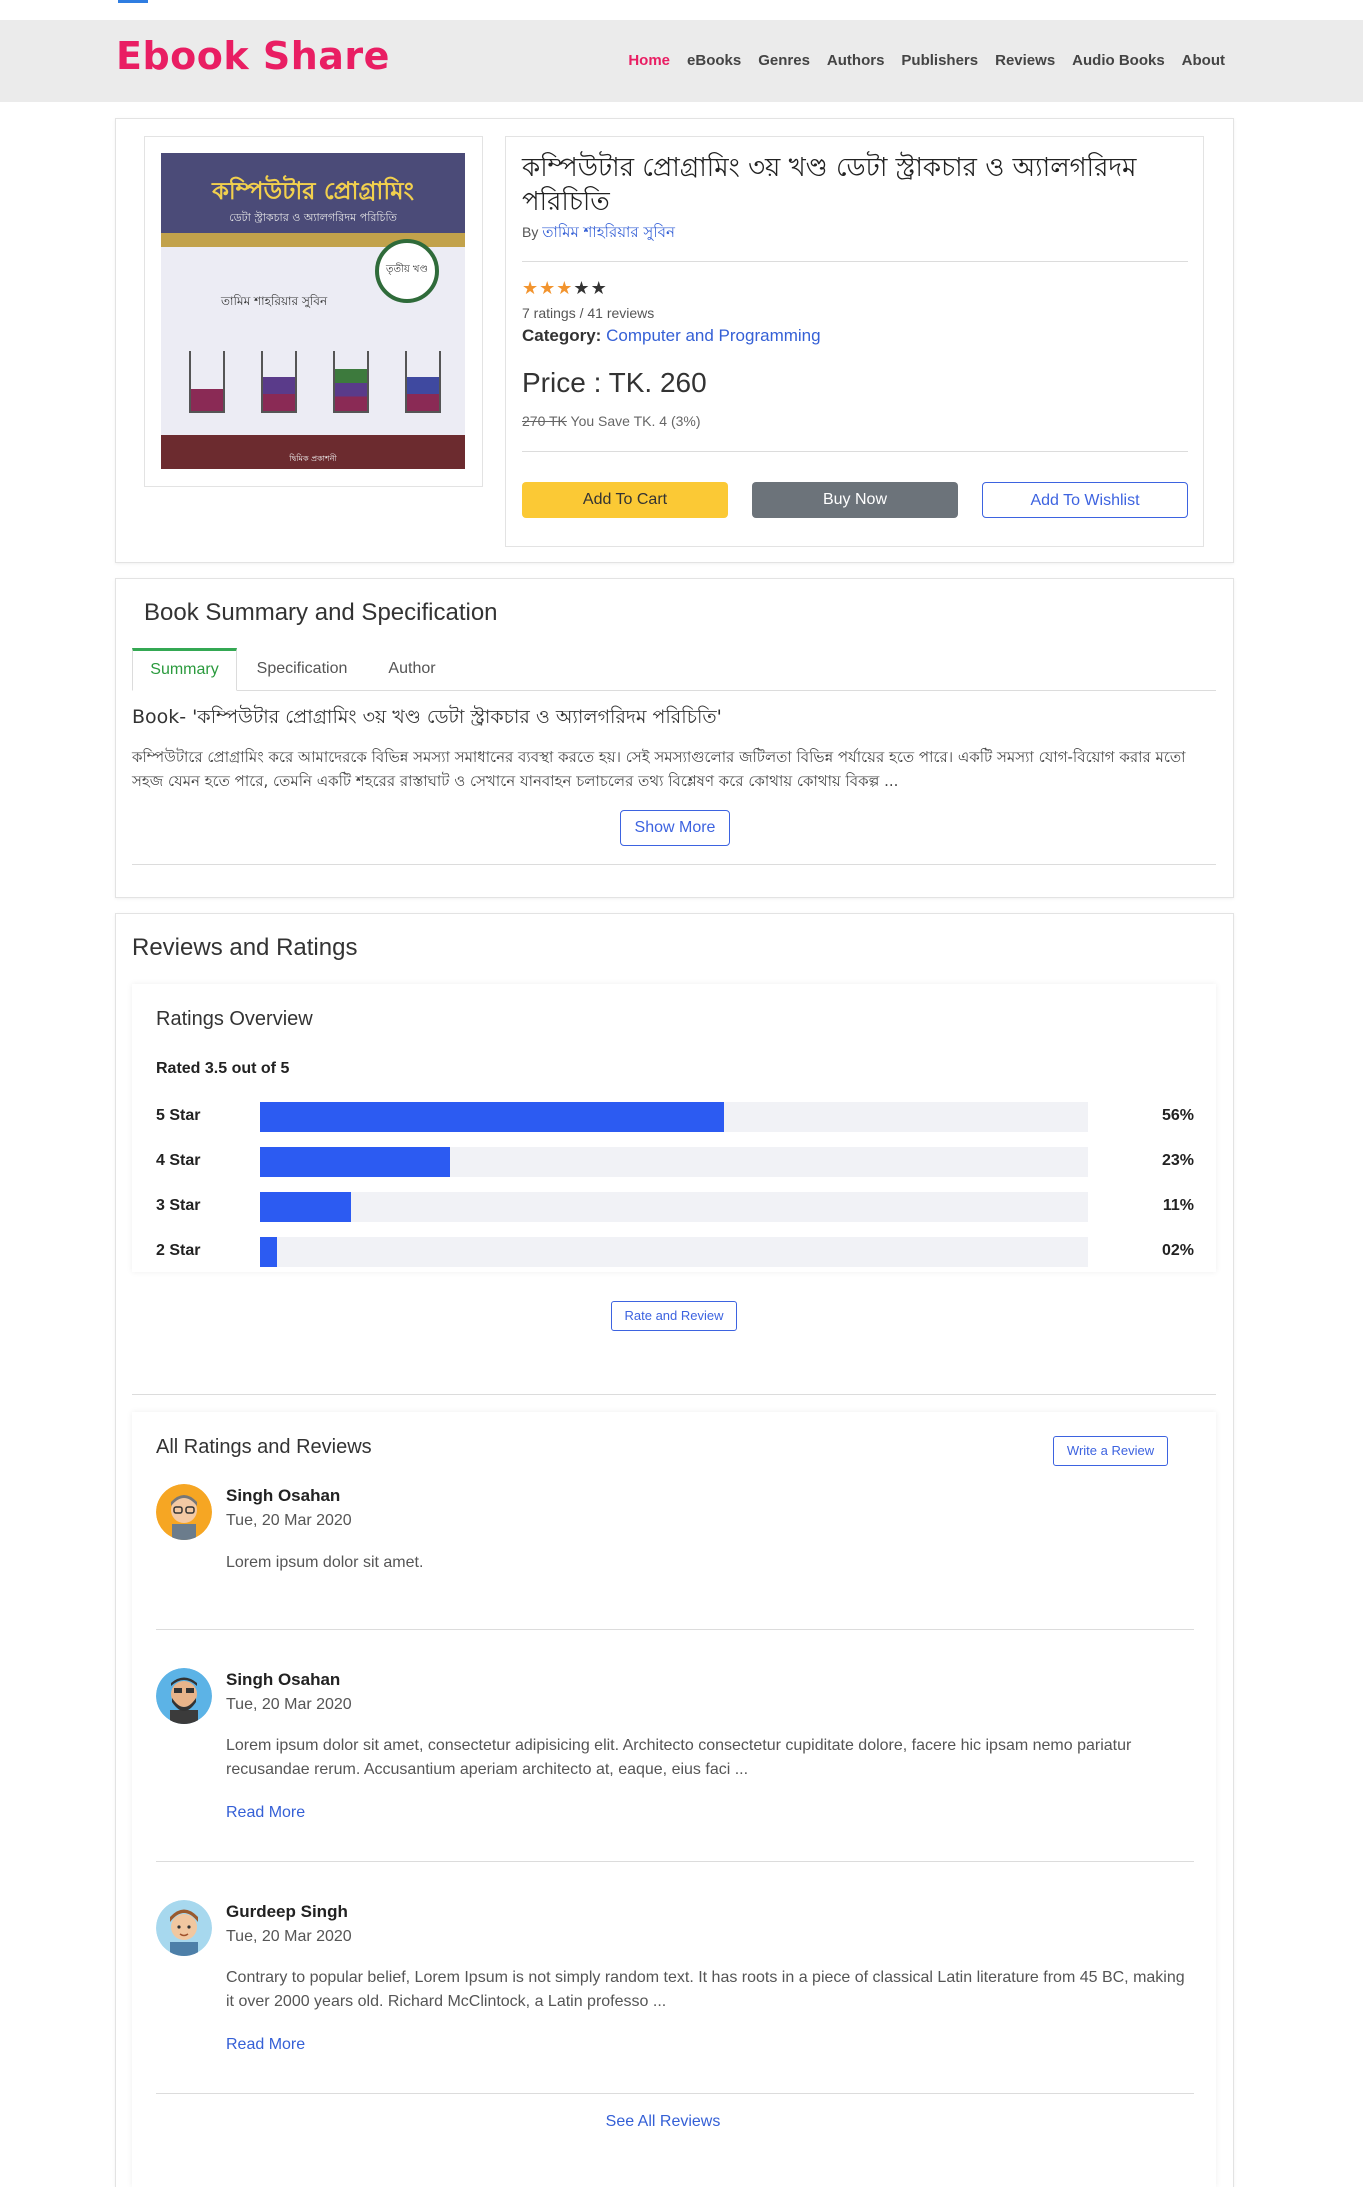 Image resolution: width=1363 pixels, height=2187 pixels. What do you see at coordinates (674, 1316) in the screenshot?
I see `rate-and-review-button: Rate and Review` at bounding box center [674, 1316].